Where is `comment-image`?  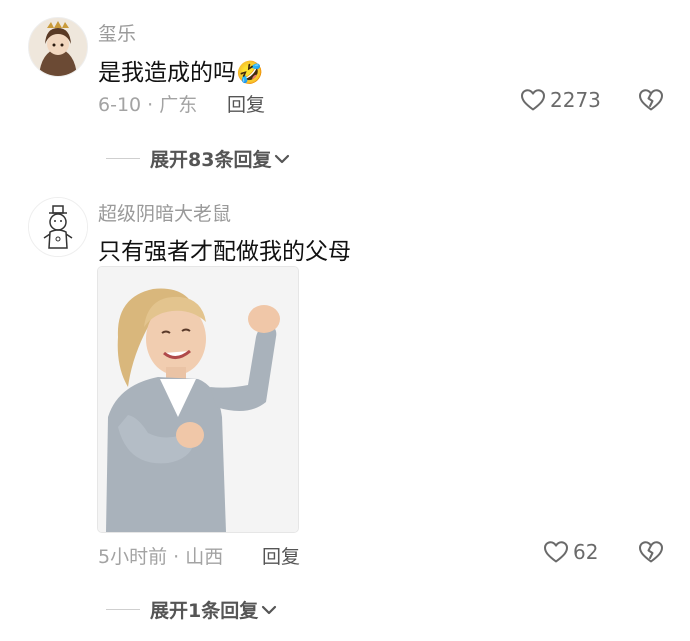 comment-image is located at coordinates (198, 399).